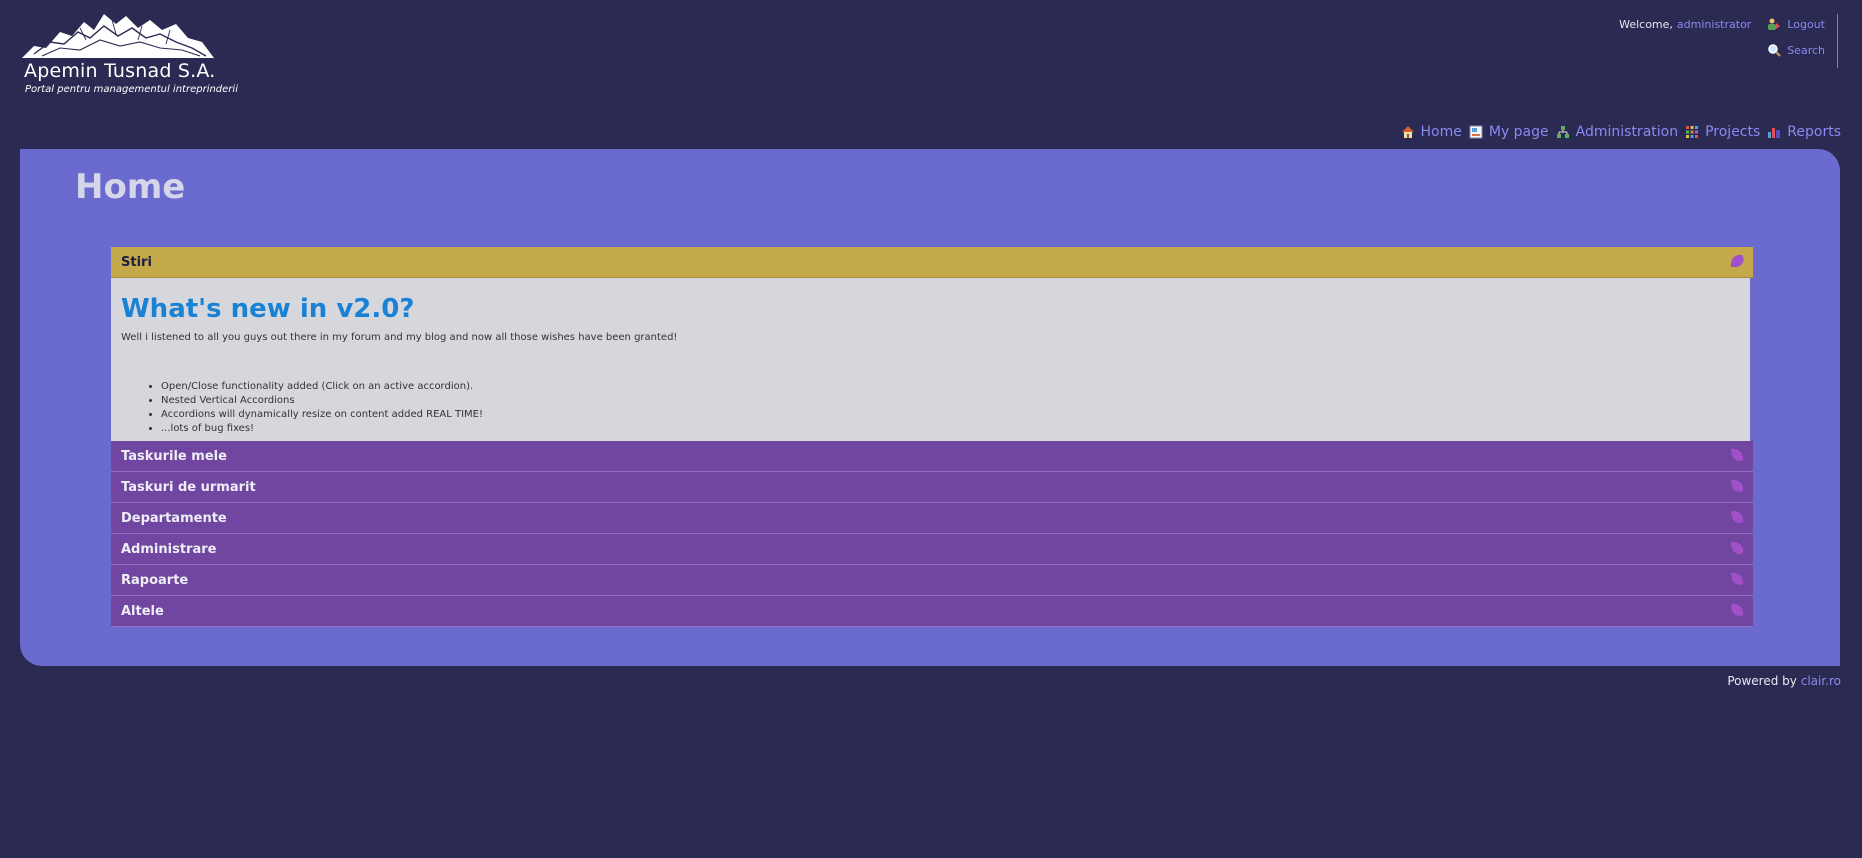 Image resolution: width=1862 pixels, height=858 pixels. I want to click on news-heading: What's new in v2.0?, so click(268, 309).